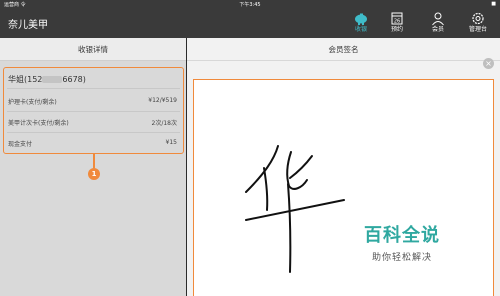 The width and height of the screenshot is (500, 296). I want to click on piggy-bank-icon, so click(361, 19).